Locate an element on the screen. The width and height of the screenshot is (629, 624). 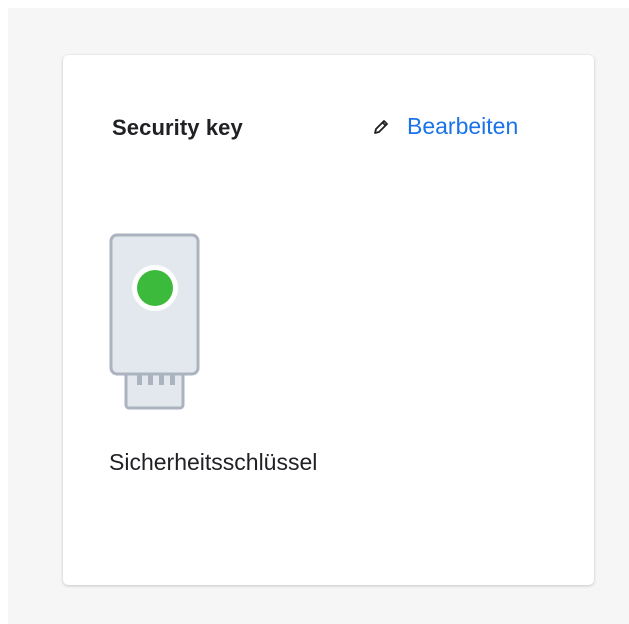
pencil-icon is located at coordinates (381, 127).